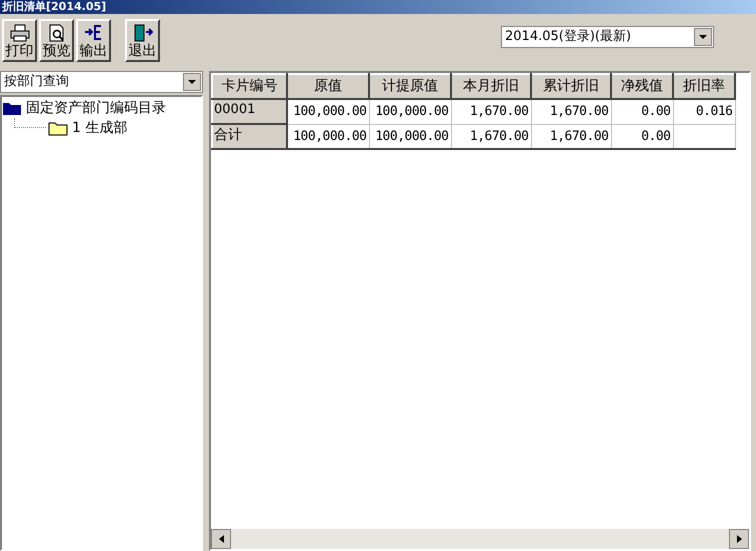 The height and width of the screenshot is (551, 756). Describe the element at coordinates (249, 111) in the screenshot. I see `row-header: 00001` at that location.